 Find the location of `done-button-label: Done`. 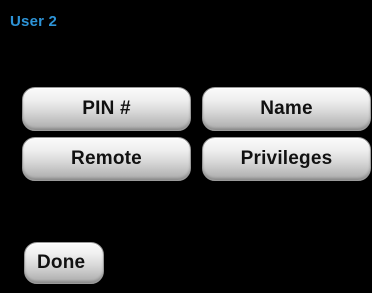

done-button-label: Done is located at coordinates (61, 262).